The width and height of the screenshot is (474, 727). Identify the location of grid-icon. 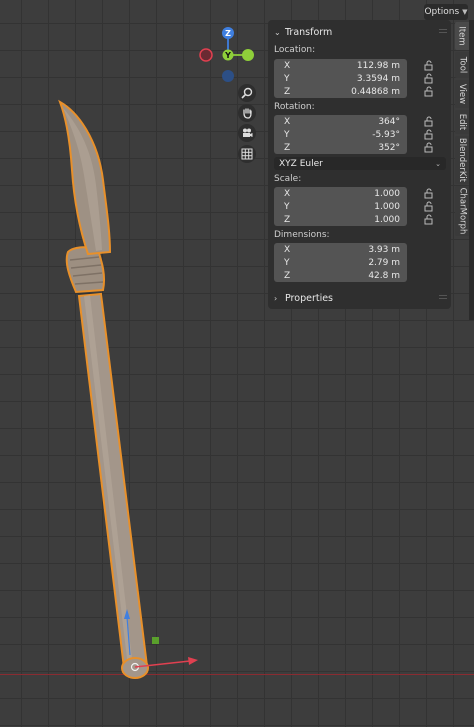
(247, 154).